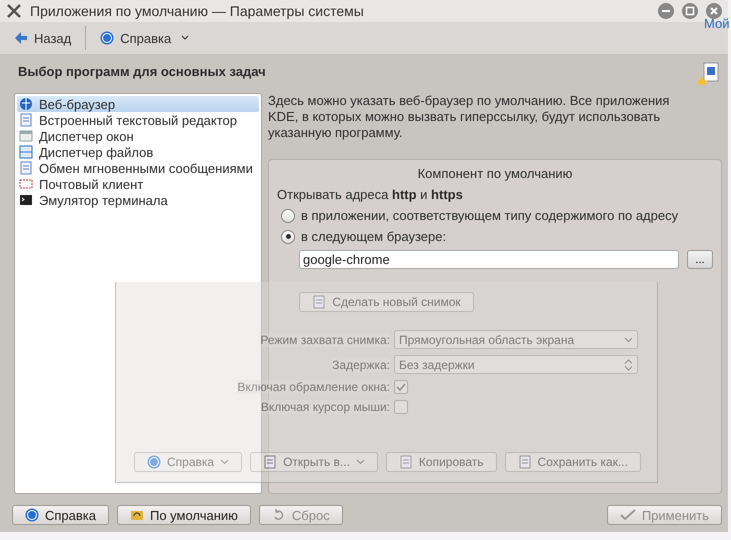 This screenshot has height=540, width=731. What do you see at coordinates (495, 215) in the screenshot?
I see `radio-option: в приложении, соответствующем типу содержимого по адресу` at bounding box center [495, 215].